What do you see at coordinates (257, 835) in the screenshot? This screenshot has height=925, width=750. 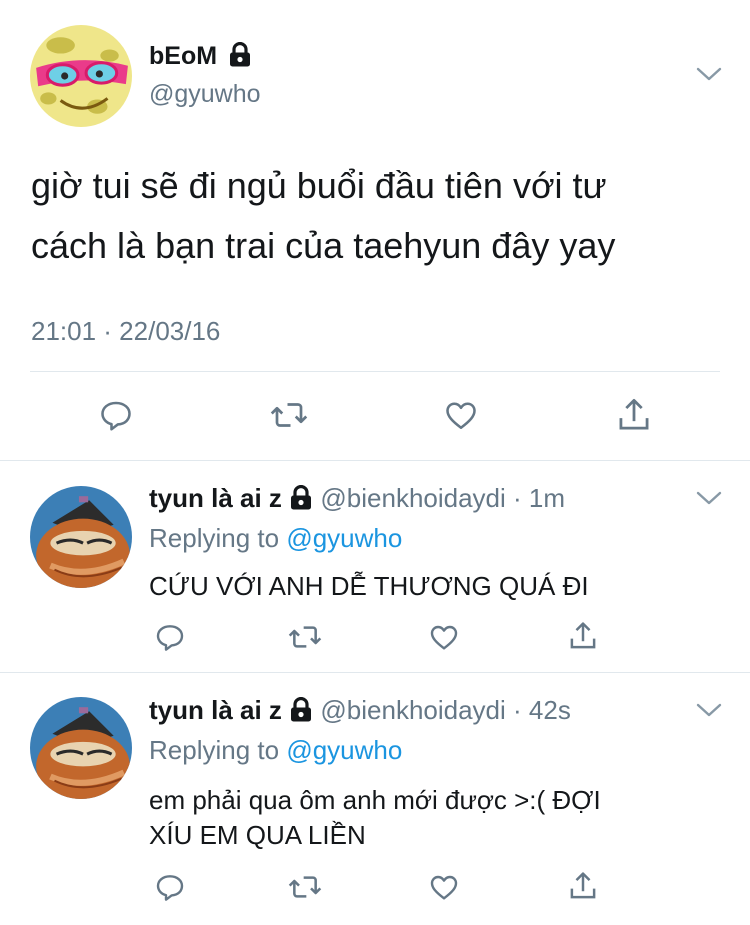 I see `reply-text-line-2: XÍU EM QUA LIỀN` at bounding box center [257, 835].